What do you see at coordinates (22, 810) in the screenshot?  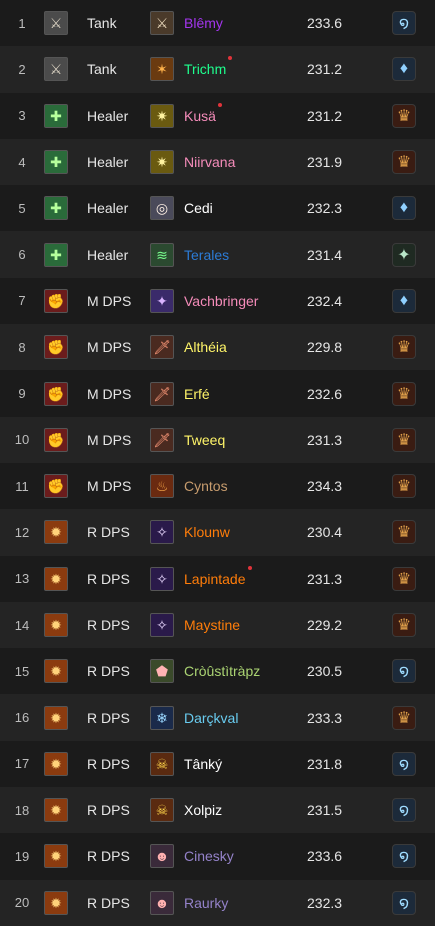 I see `row-number: 18` at bounding box center [22, 810].